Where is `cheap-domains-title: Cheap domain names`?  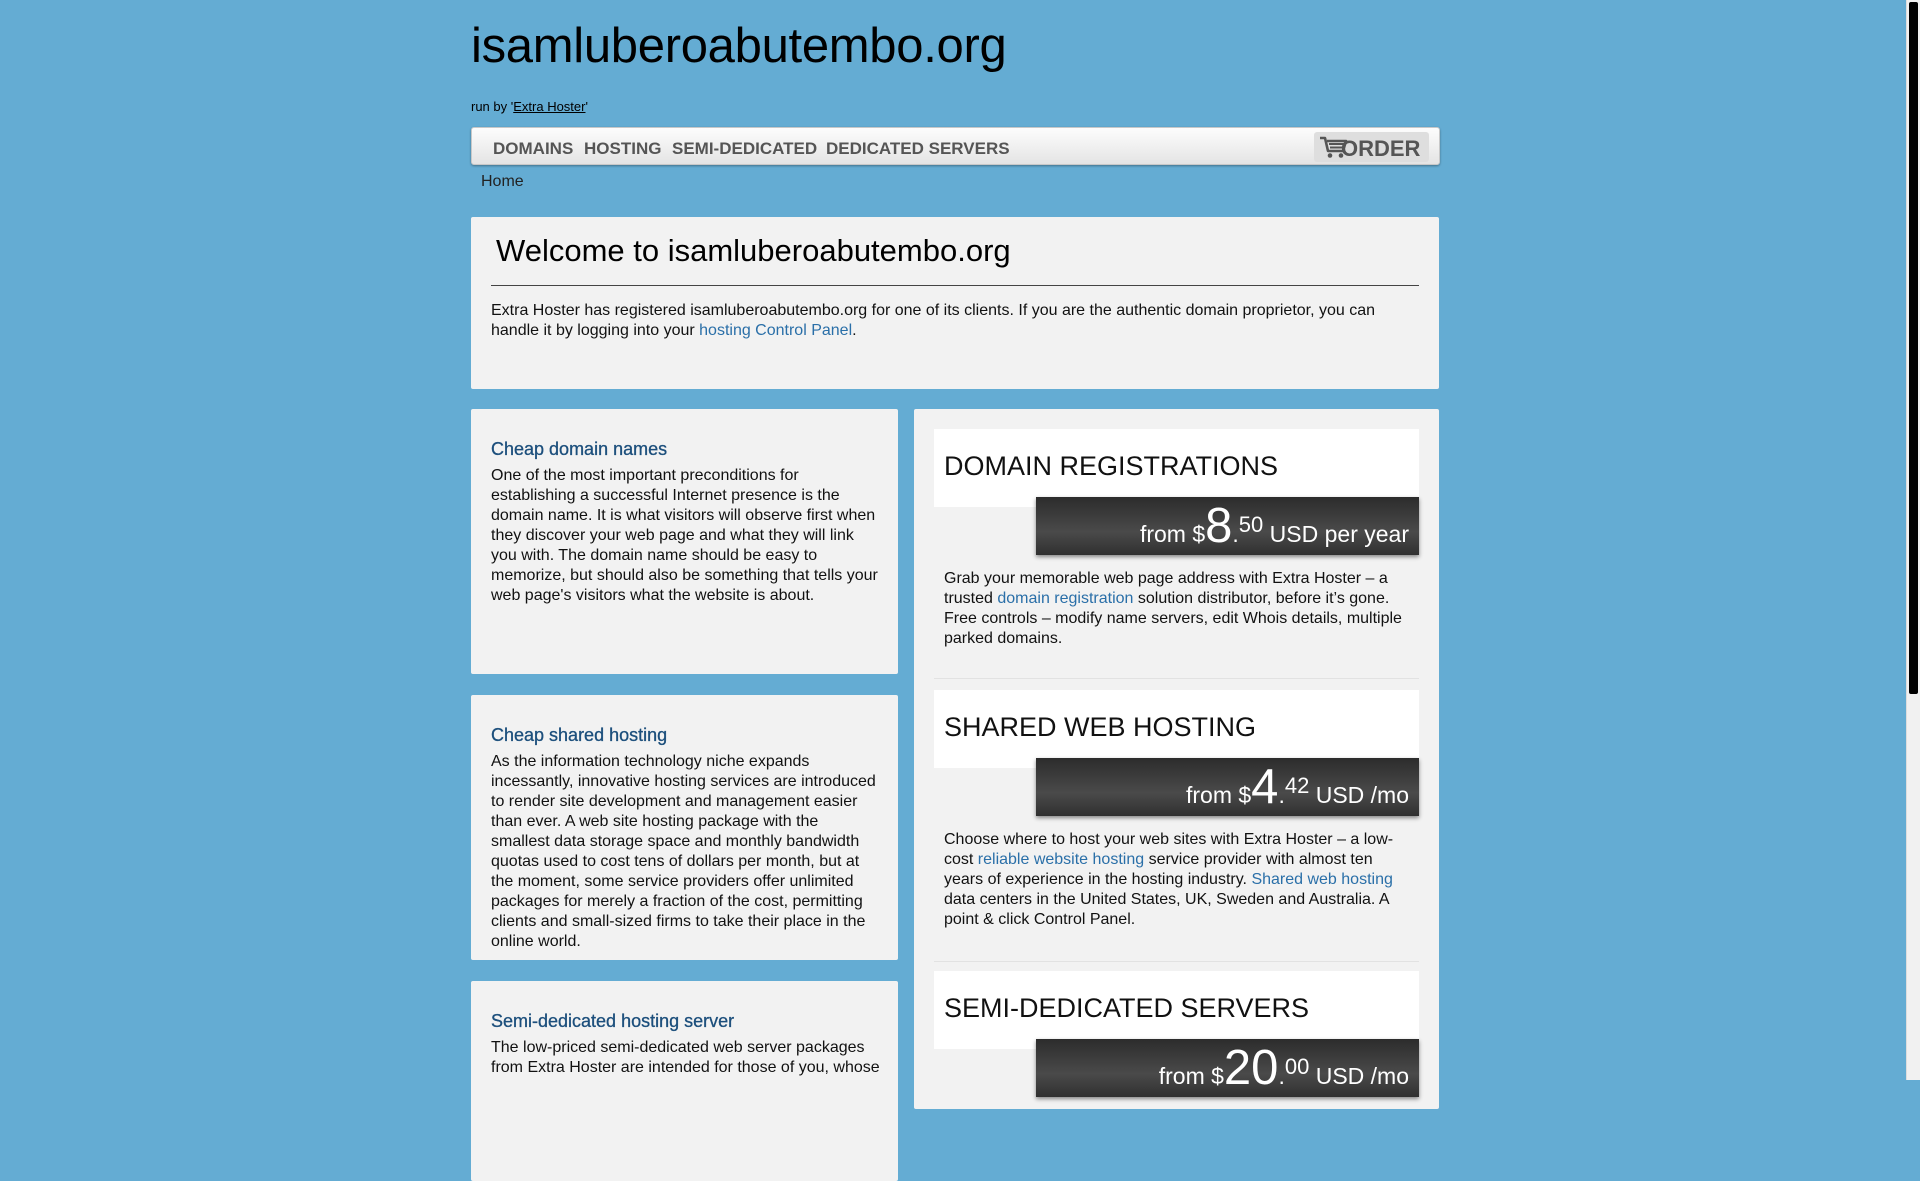
cheap-domains-title: Cheap domain names is located at coordinates (579, 449).